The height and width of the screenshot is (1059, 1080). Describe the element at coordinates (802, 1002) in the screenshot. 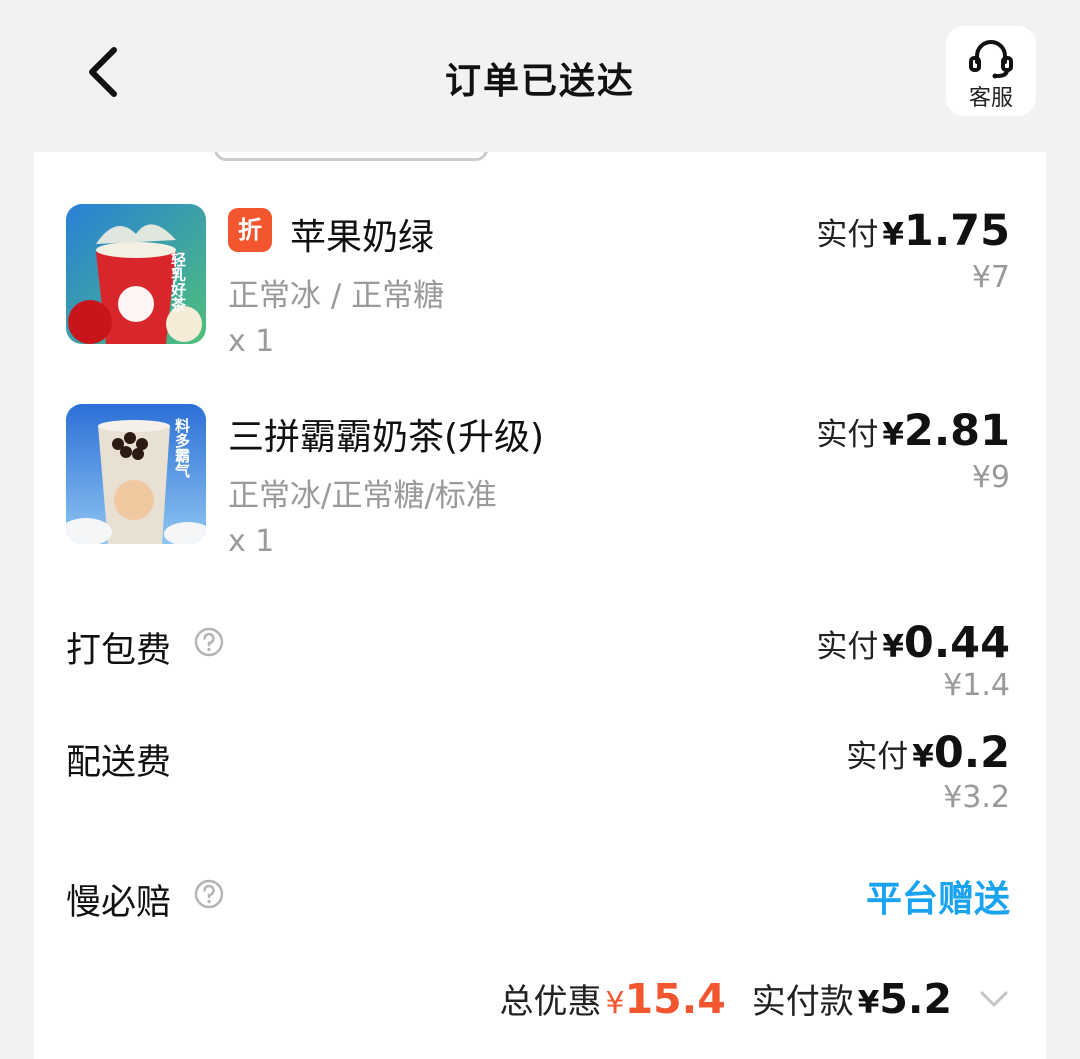

I see `total-paid-label: 实付款` at that location.